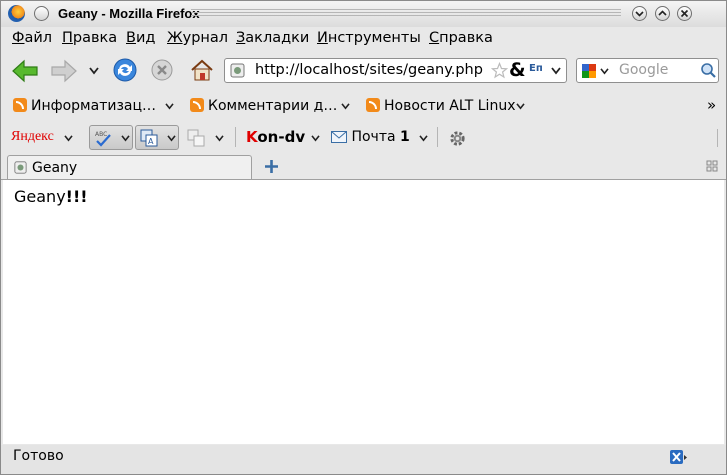 The height and width of the screenshot is (475, 727). I want to click on mail-button: Почта 1, so click(370, 137).